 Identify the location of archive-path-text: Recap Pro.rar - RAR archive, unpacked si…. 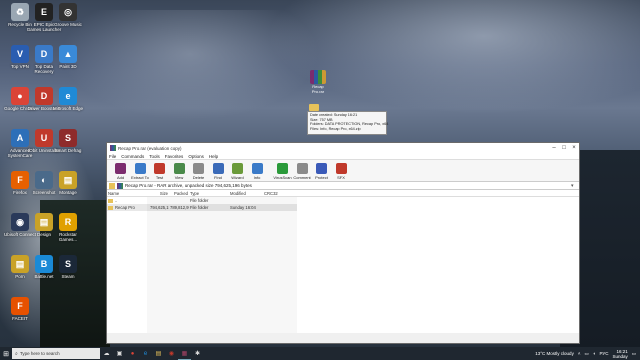
(188, 185).